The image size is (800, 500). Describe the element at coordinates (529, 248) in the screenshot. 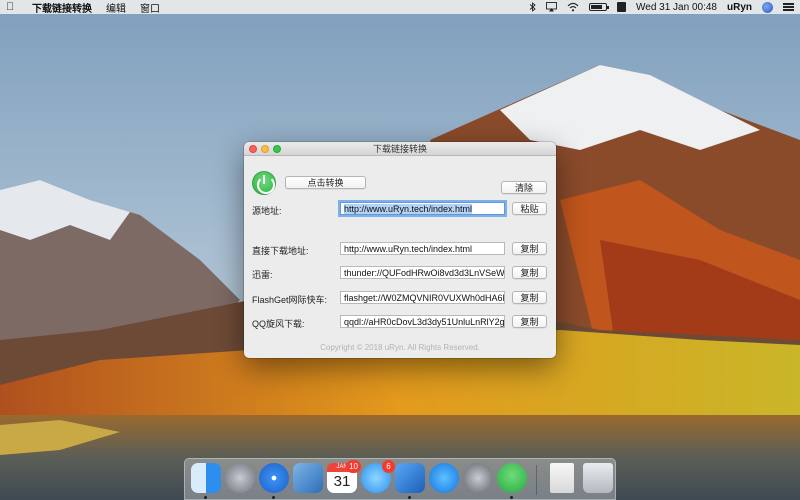

I see `copy-direct-button: 复制` at that location.